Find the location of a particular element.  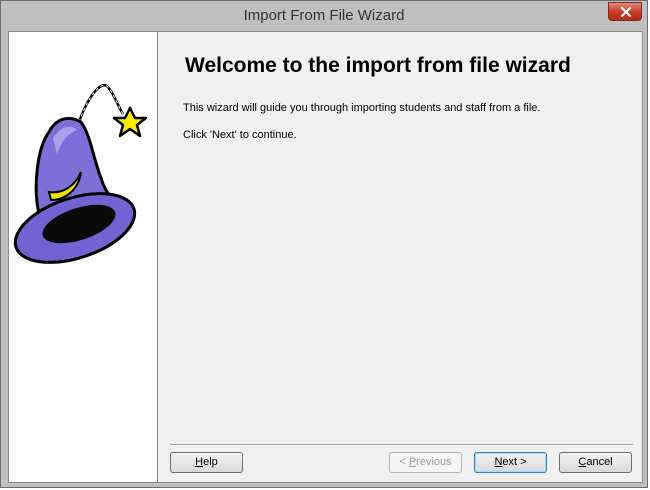

wizard-hat-icon is located at coordinates (80, 174).